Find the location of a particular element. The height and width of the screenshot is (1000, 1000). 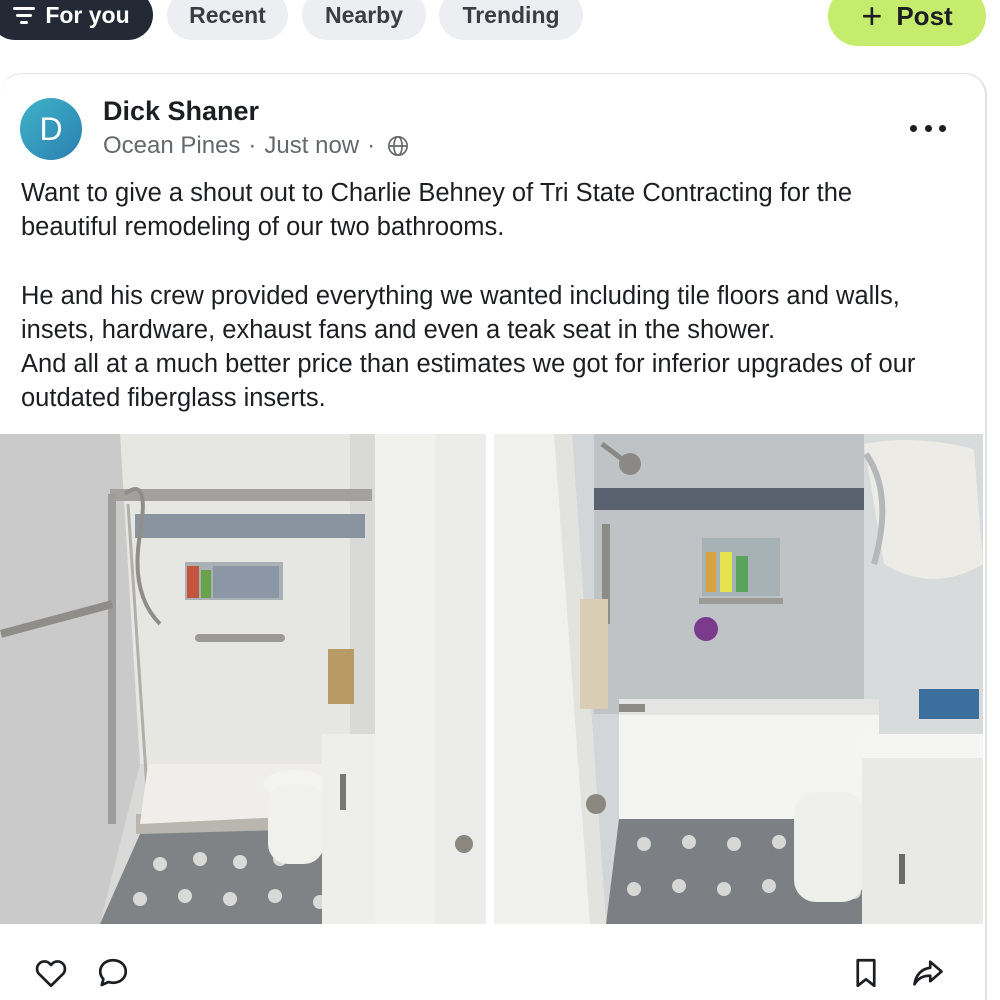

post-location: Ocean Pines is located at coordinates (171, 146).